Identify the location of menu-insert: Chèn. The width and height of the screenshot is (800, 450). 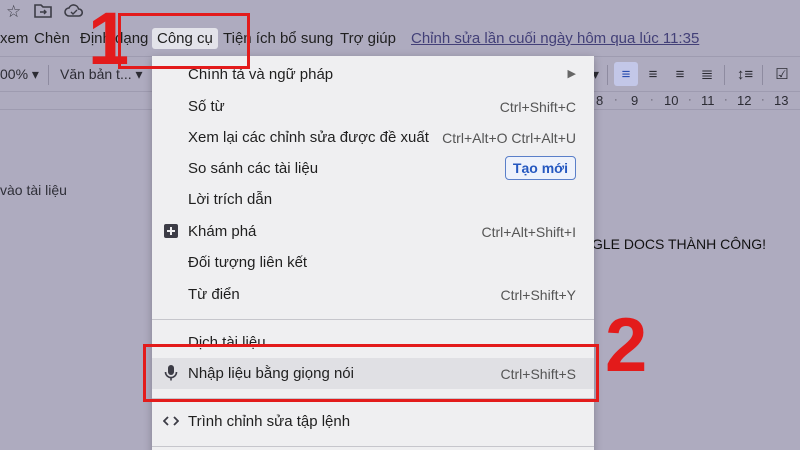
(52, 38).